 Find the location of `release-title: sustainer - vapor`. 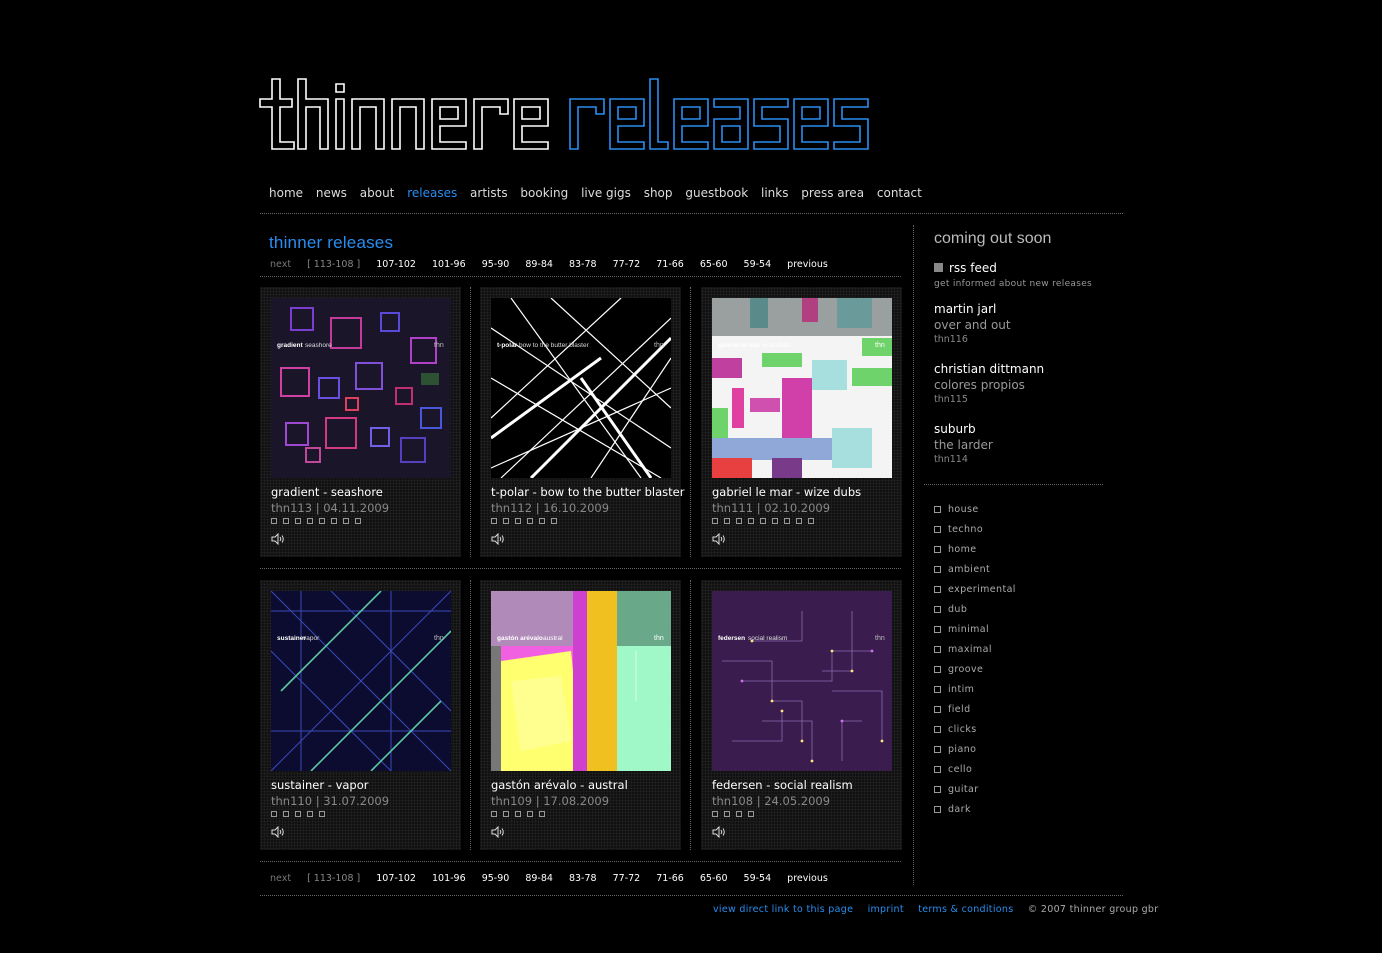

release-title: sustainer - vapor is located at coordinates (320, 785).